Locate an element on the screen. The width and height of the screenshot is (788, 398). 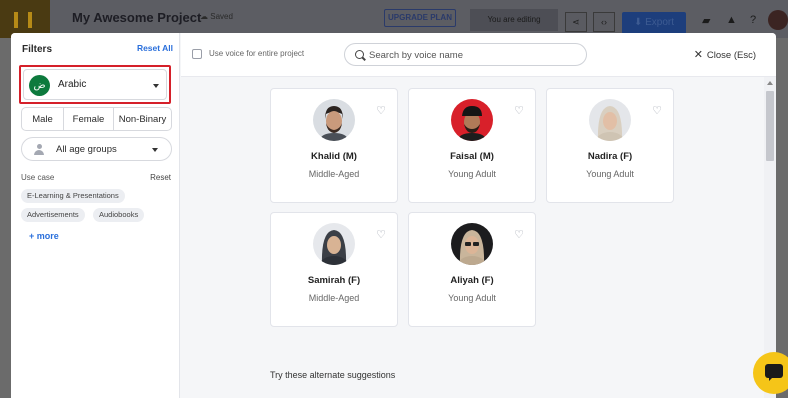
filters-title: Filters is located at coordinates (37, 49).